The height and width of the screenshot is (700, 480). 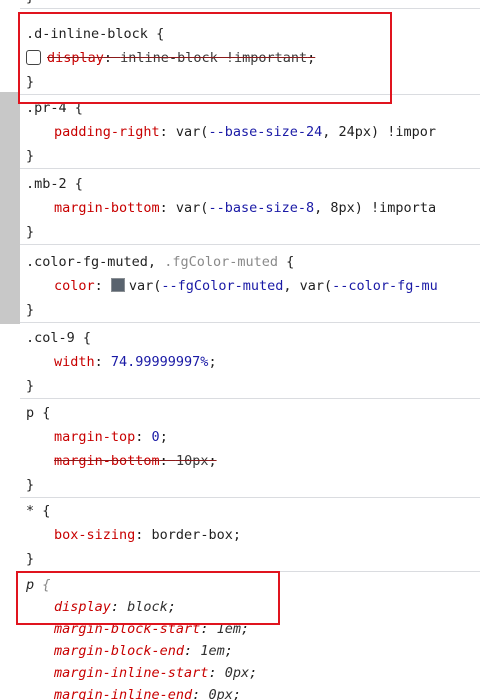 I want to click on style-rule-col-9: .col-9 { width: 74.99999997%; }, so click(x=250, y=362).